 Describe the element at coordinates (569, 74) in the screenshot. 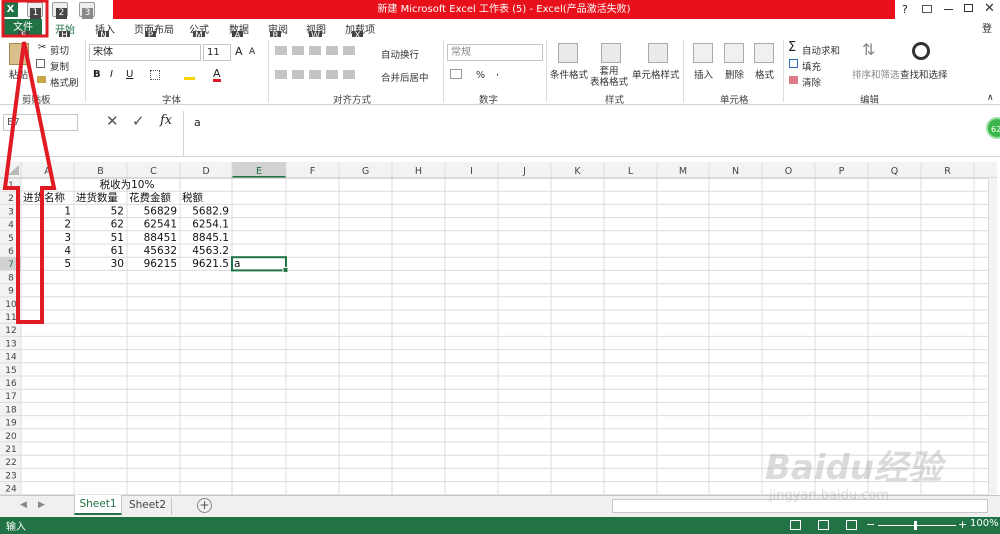

I see `conditional-format-button: 条件格式` at that location.